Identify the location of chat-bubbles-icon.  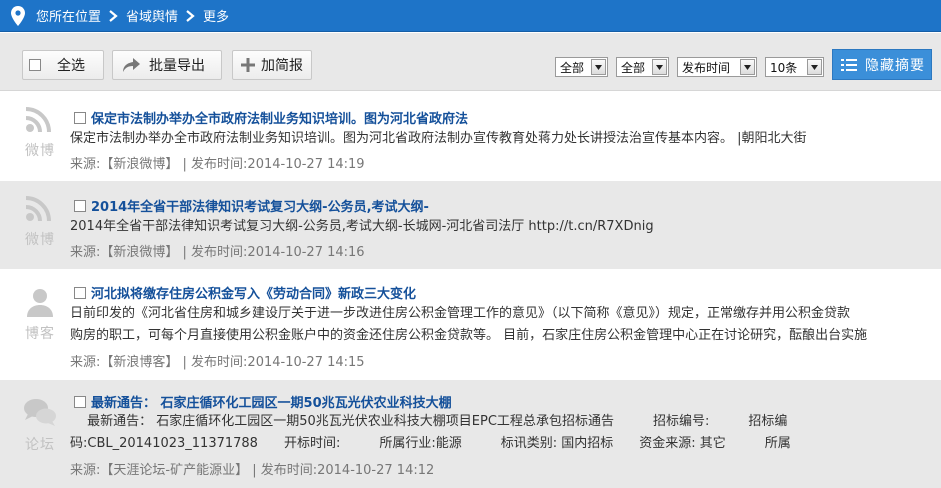
(40, 415).